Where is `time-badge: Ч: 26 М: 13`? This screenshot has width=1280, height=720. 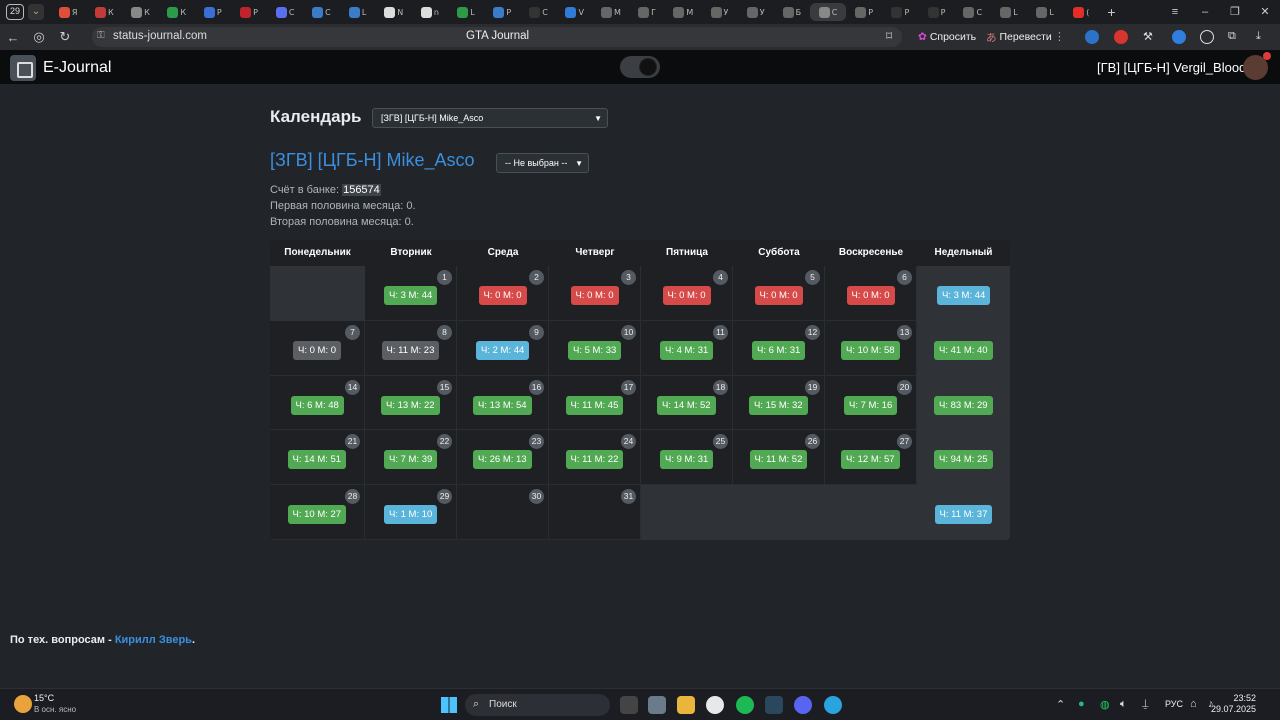
time-badge: Ч: 26 М: 13 is located at coordinates (502, 460).